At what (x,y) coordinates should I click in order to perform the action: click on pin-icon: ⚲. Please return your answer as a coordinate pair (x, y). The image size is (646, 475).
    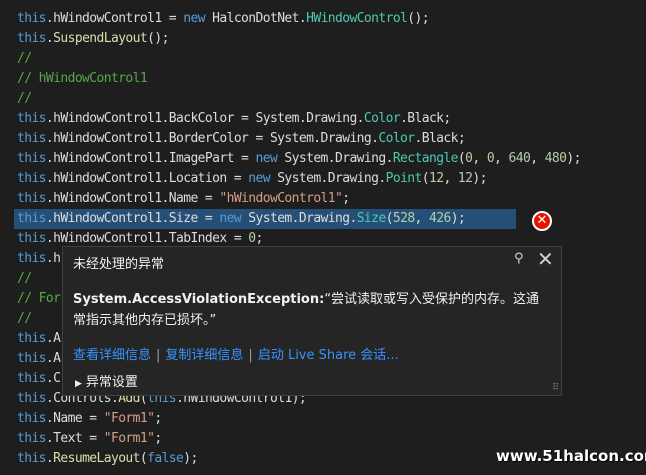
    Looking at the image, I should click on (519, 258).